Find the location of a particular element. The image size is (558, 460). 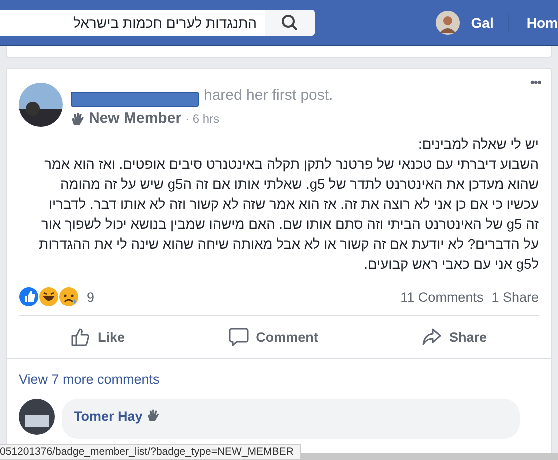

shares-count: 1 Share is located at coordinates (515, 297).